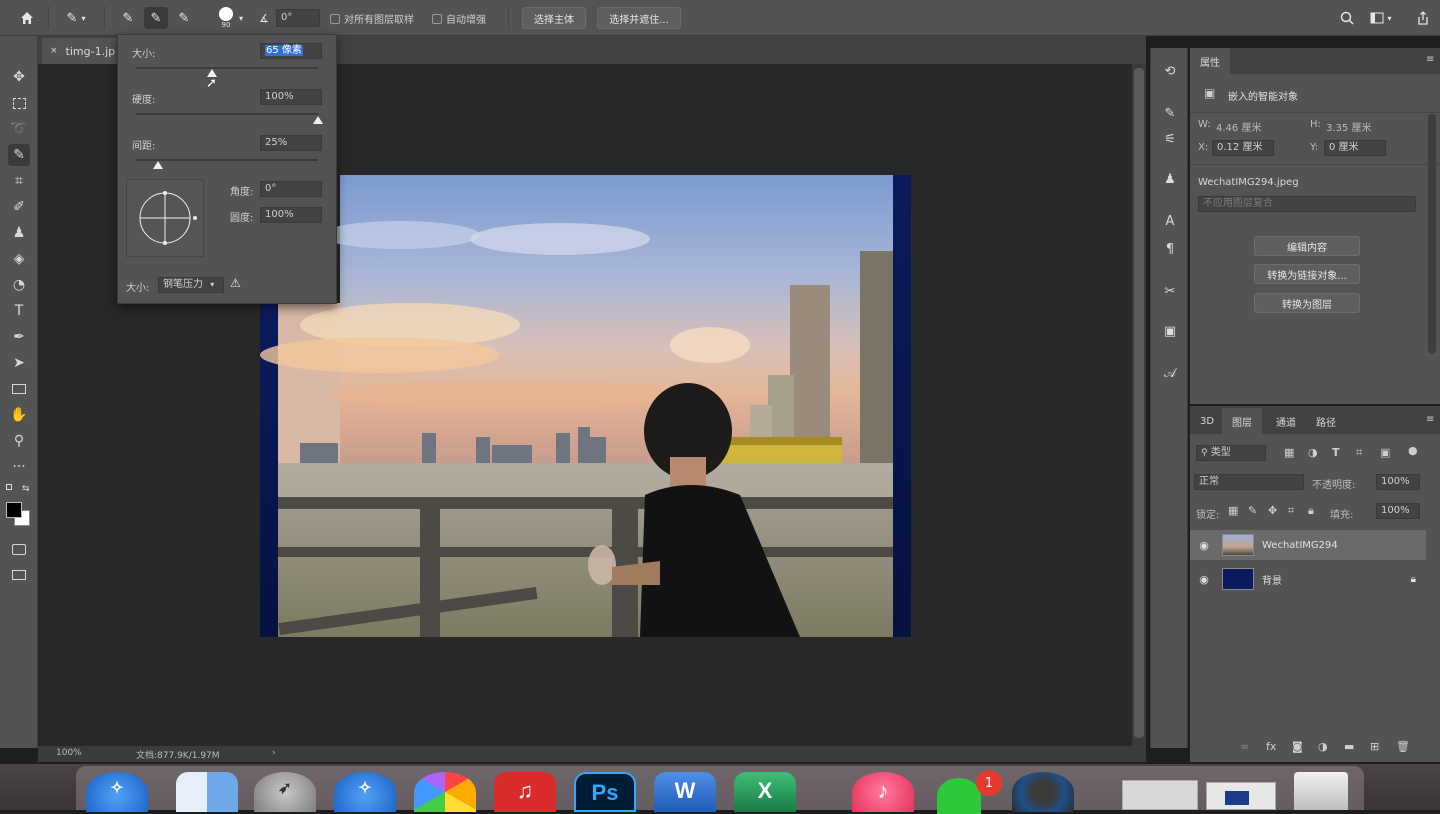 The height and width of the screenshot is (814, 1440). I want to click on lock-artboard-icon: ⌗, so click(1291, 511).